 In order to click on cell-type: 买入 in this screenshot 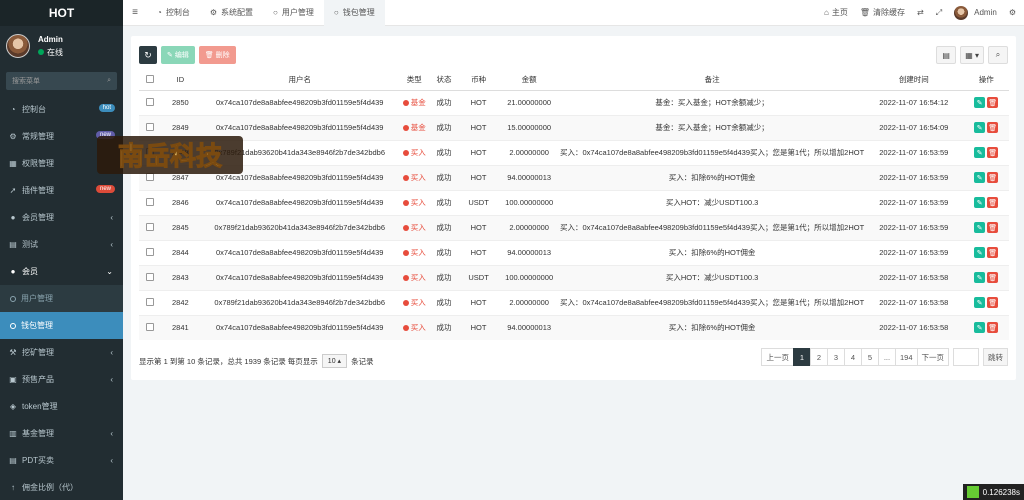, I will do `click(414, 152)`.